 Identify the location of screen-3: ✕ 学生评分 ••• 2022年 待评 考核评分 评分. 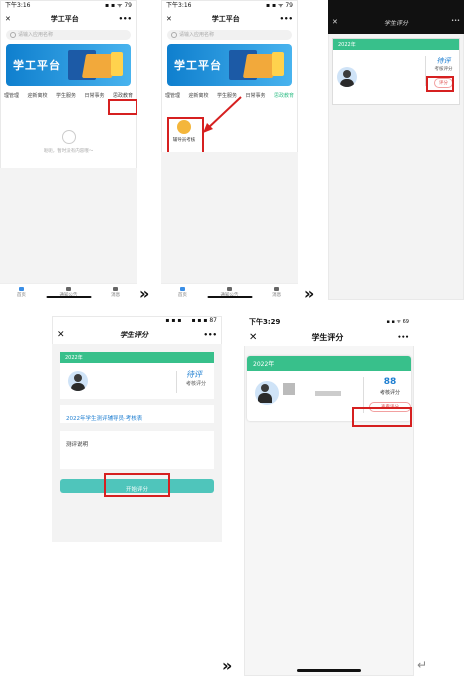
(396, 150).